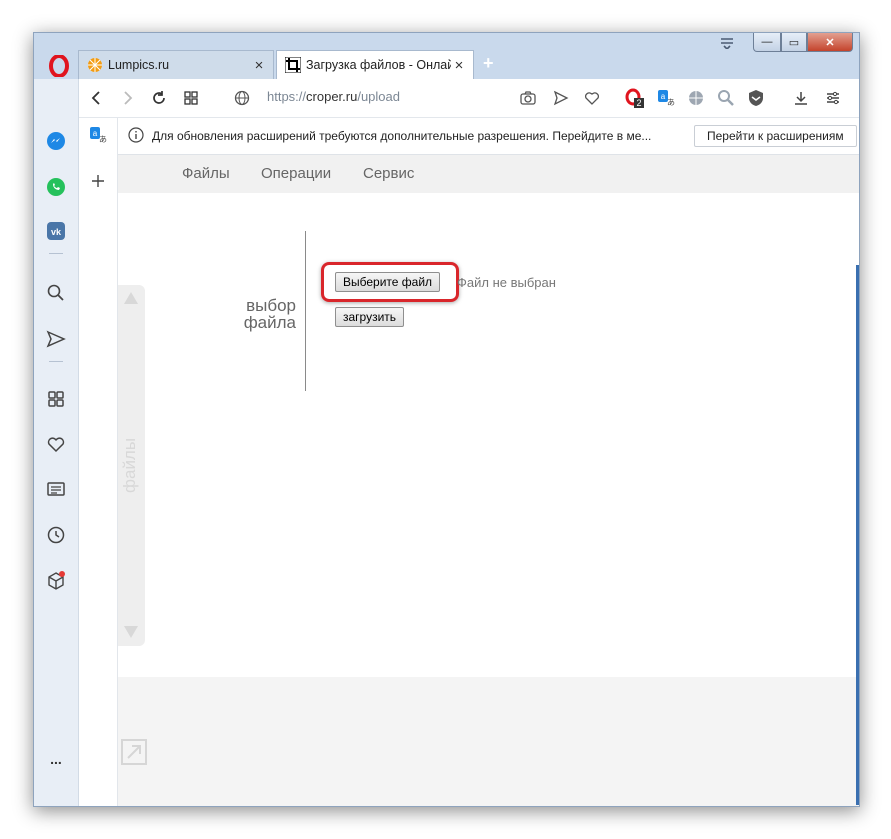 Image resolution: width=891 pixels, height=839 pixels. What do you see at coordinates (271, 305) in the screenshot?
I see `label-line-1: выбор` at bounding box center [271, 305].